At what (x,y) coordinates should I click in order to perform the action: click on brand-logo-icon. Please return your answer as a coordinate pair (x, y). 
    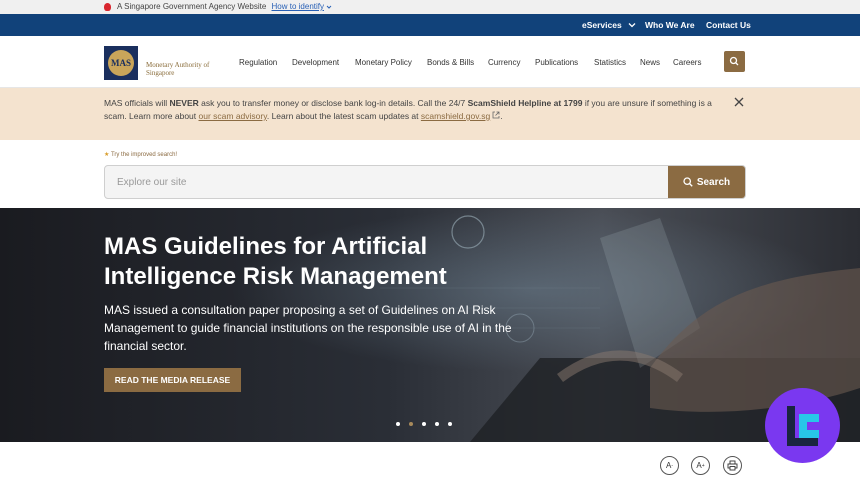
    Looking at the image, I should click on (803, 426).